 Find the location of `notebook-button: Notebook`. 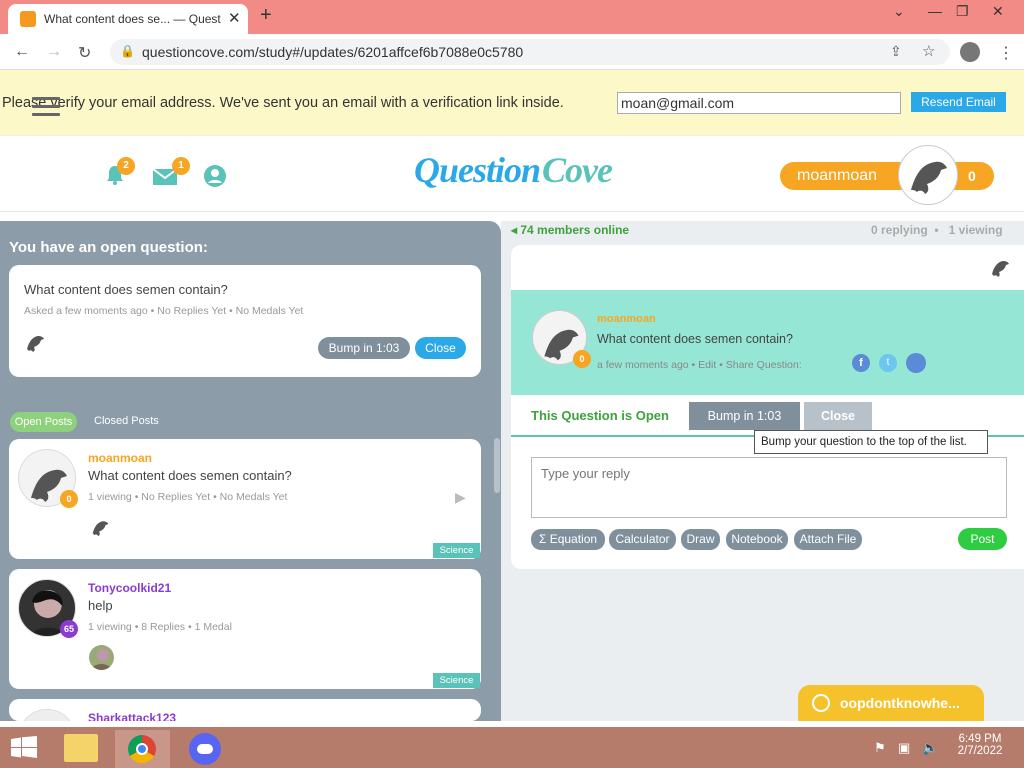

notebook-button: Notebook is located at coordinates (757, 539).